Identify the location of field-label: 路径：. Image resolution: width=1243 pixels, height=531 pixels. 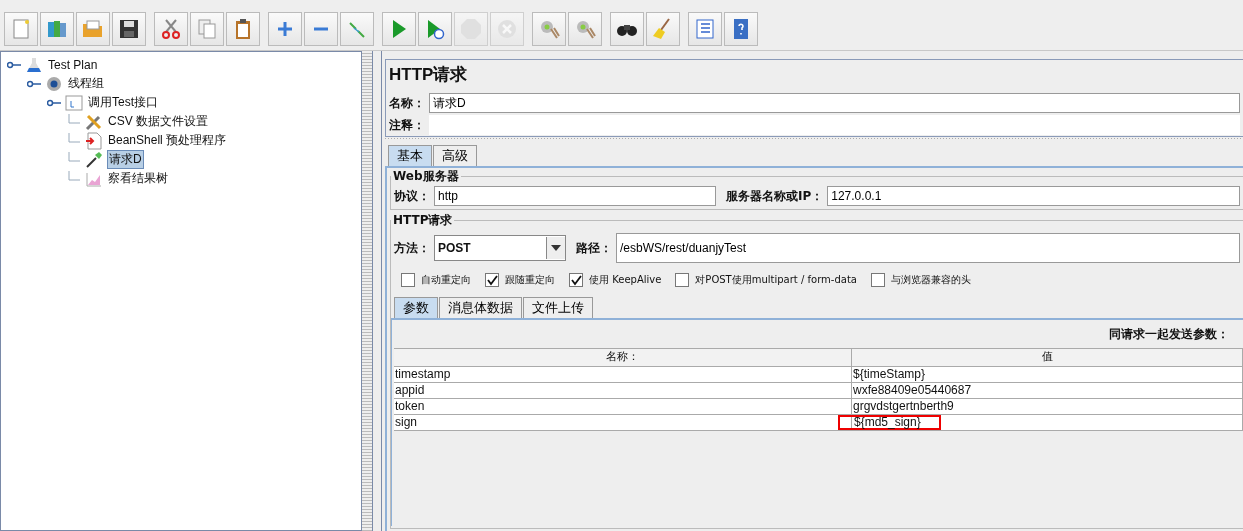
(594, 248).